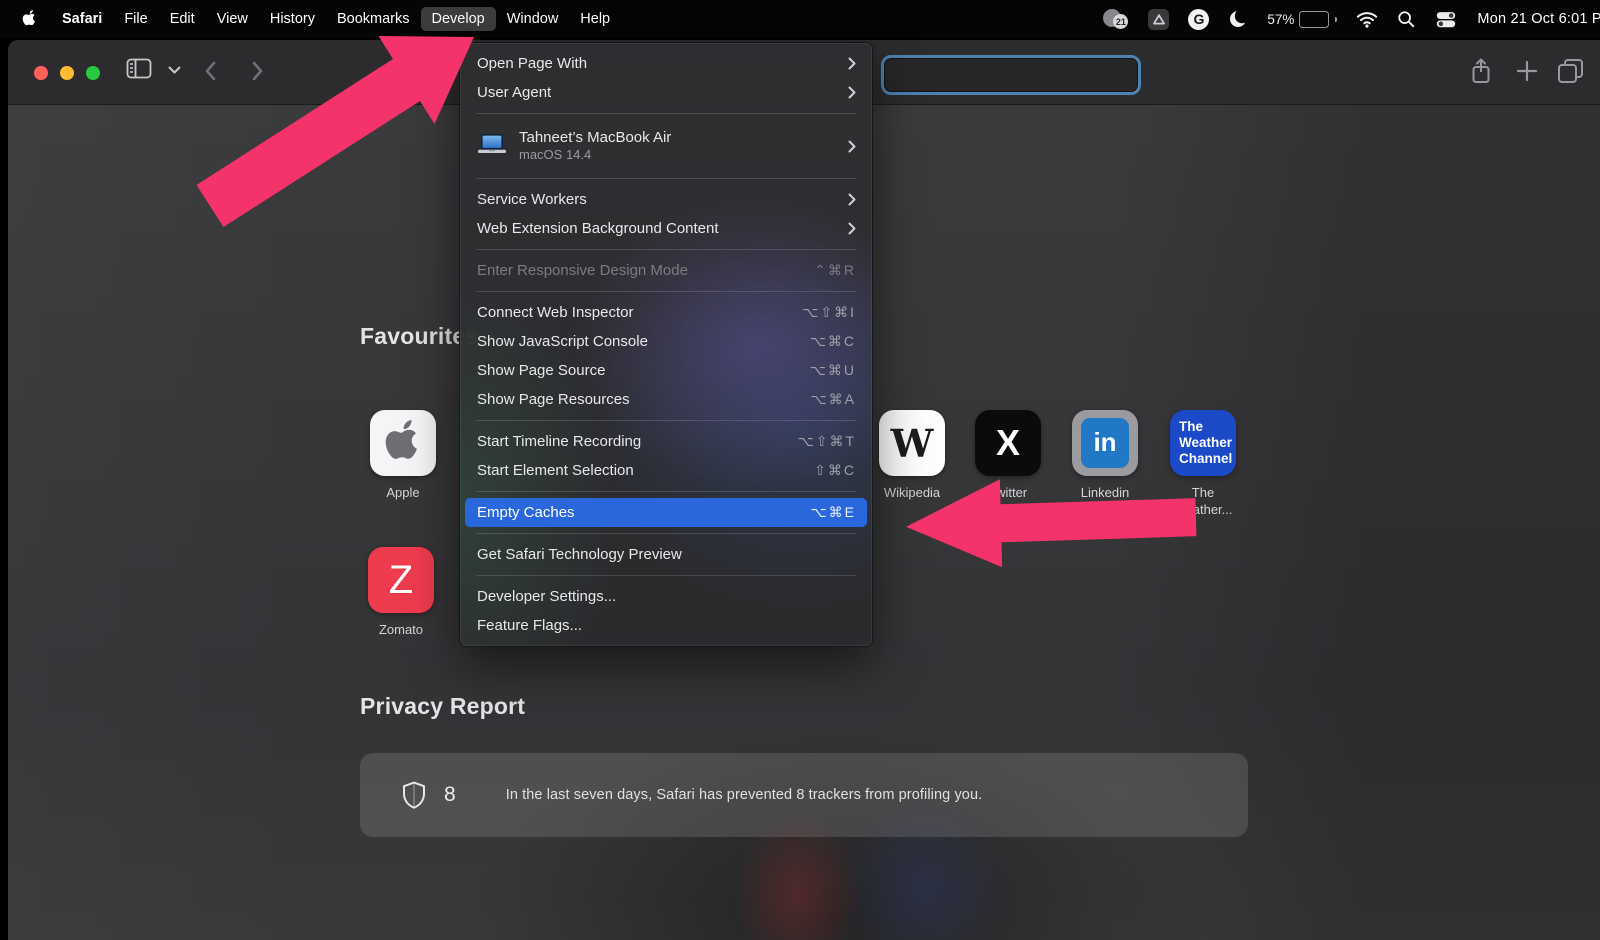  What do you see at coordinates (1203, 443) in the screenshot?
I see `weather-icon: The Weather Channel` at bounding box center [1203, 443].